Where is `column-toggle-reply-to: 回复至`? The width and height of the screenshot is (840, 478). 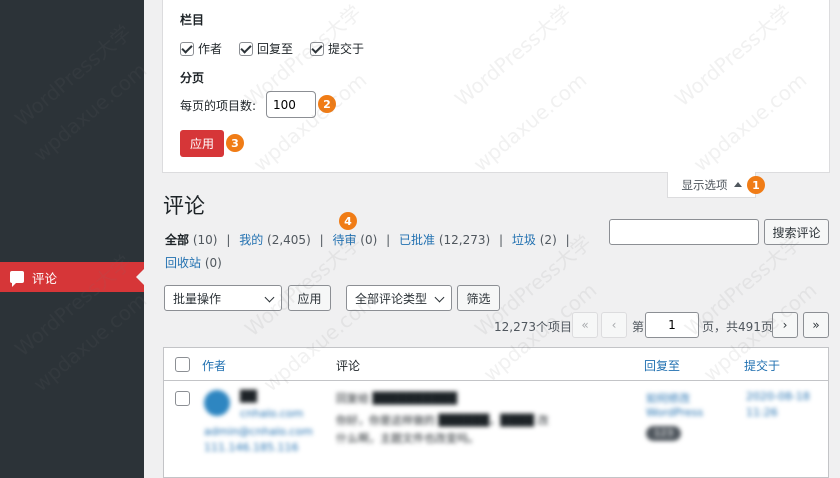
column-toggle-reply-to: 回复至 is located at coordinates (266, 48).